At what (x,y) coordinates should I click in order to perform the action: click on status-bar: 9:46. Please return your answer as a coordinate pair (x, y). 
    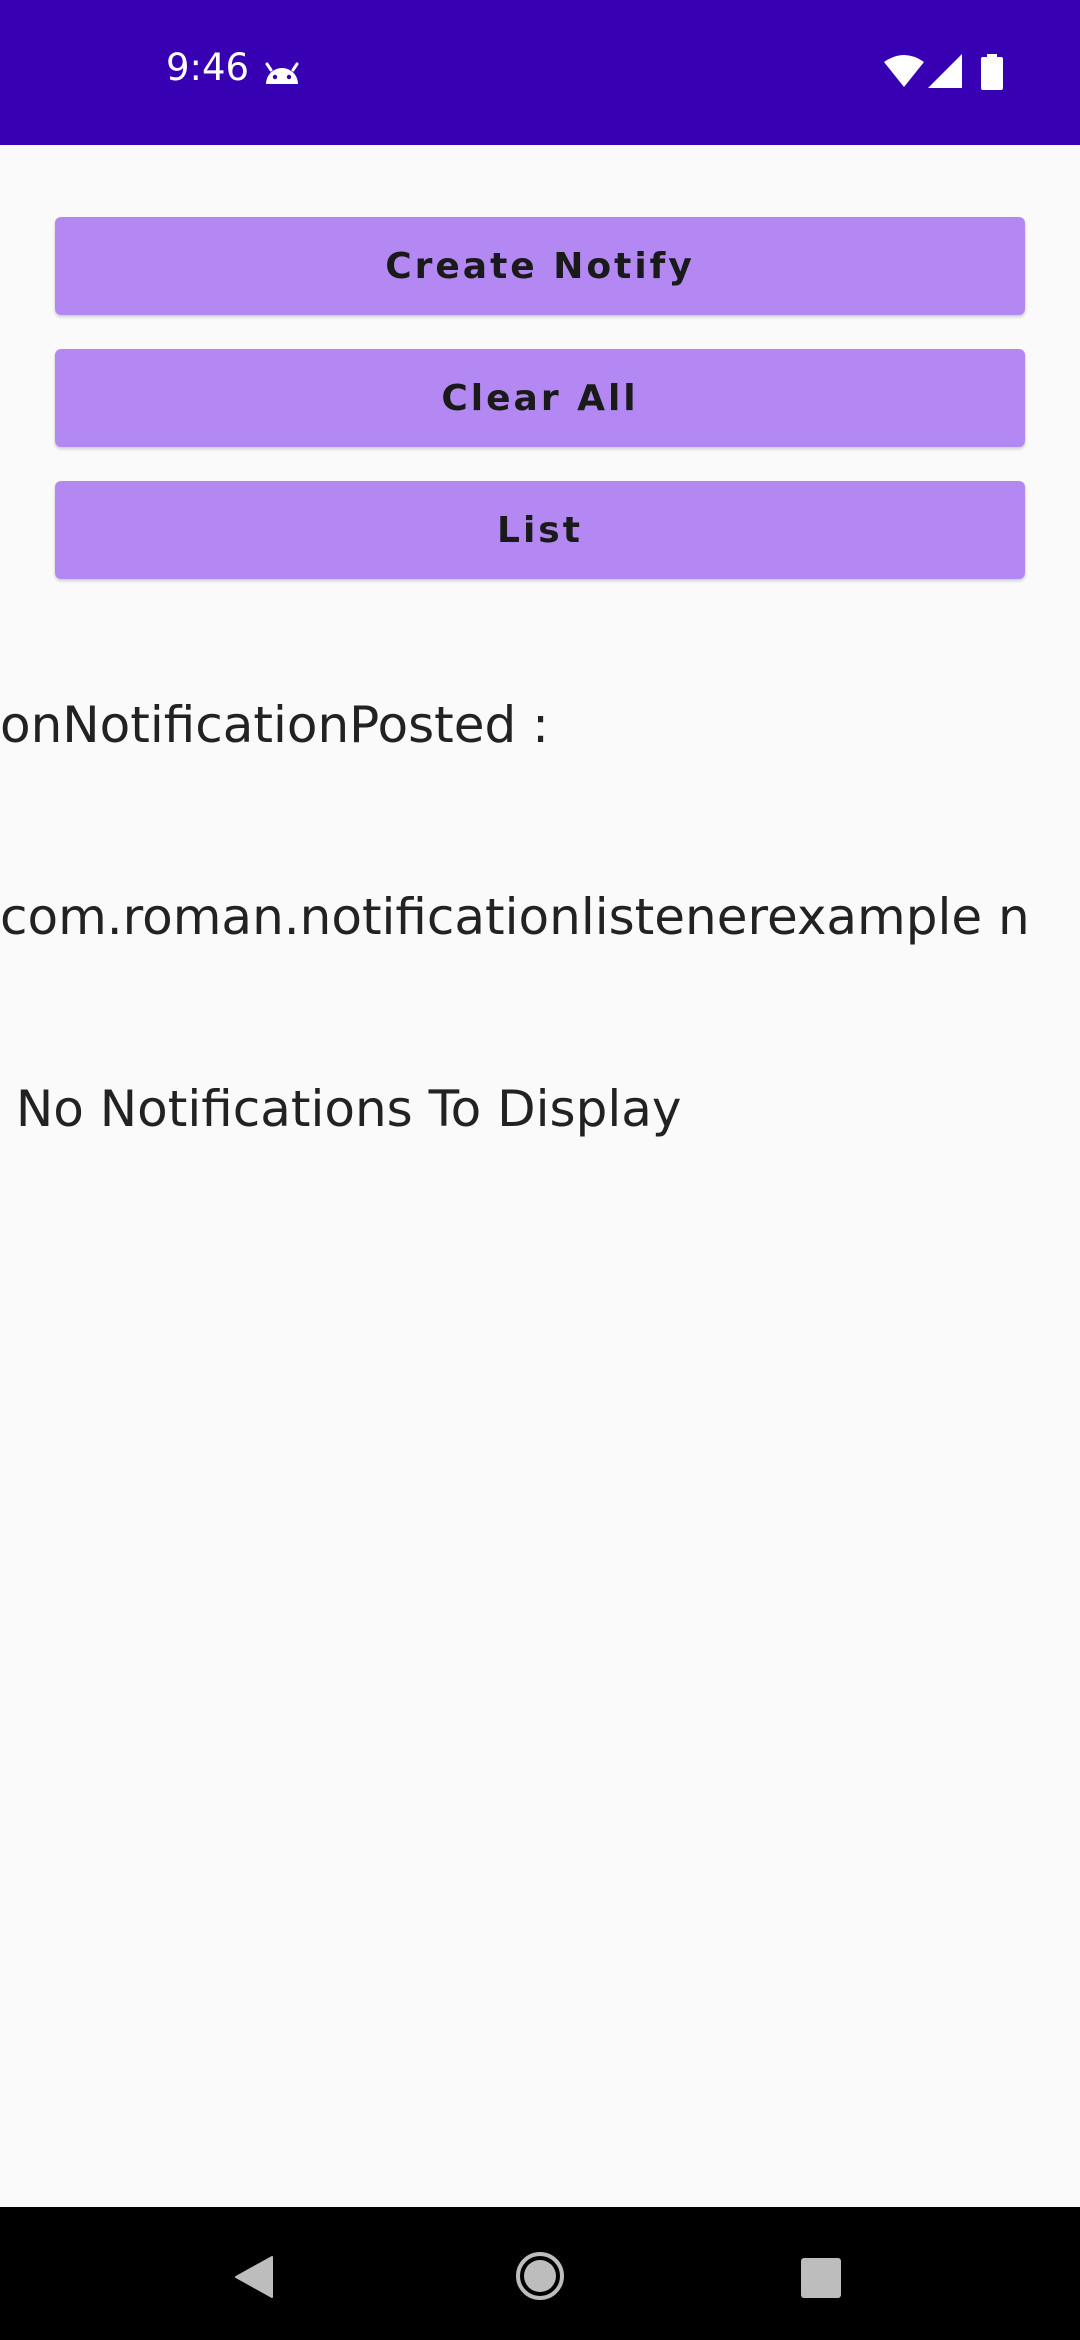
    Looking at the image, I should click on (540, 72).